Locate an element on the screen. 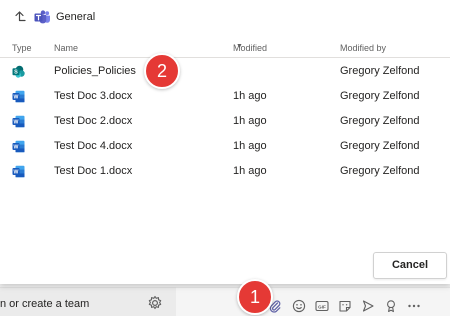 The image size is (450, 316). more-options-icon is located at coordinates (414, 306).